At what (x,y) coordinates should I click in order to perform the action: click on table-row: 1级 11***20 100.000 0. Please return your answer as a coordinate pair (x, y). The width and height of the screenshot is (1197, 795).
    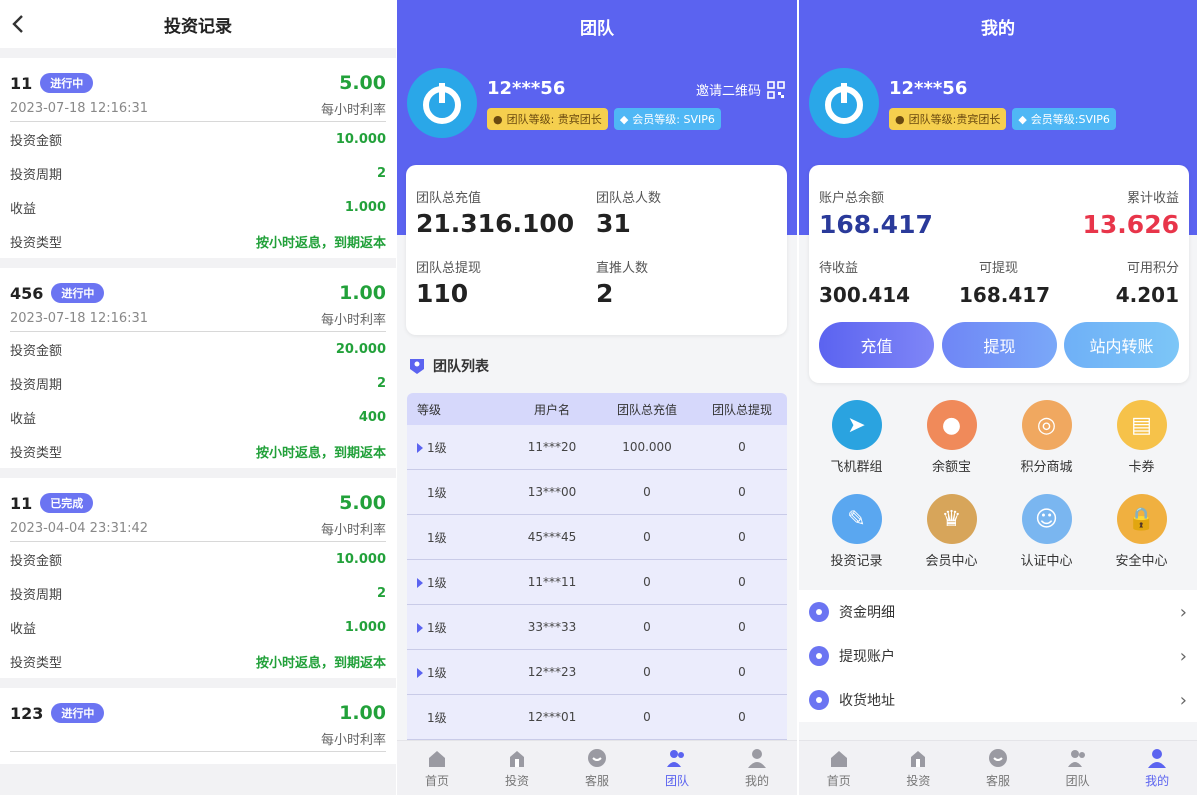
    Looking at the image, I should click on (597, 447).